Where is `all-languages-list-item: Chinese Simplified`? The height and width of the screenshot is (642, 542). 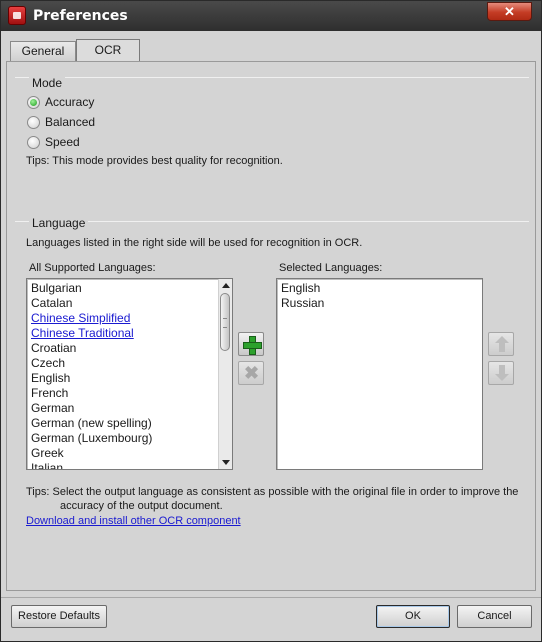 all-languages-list-item: Chinese Simplified is located at coordinates (129, 318).